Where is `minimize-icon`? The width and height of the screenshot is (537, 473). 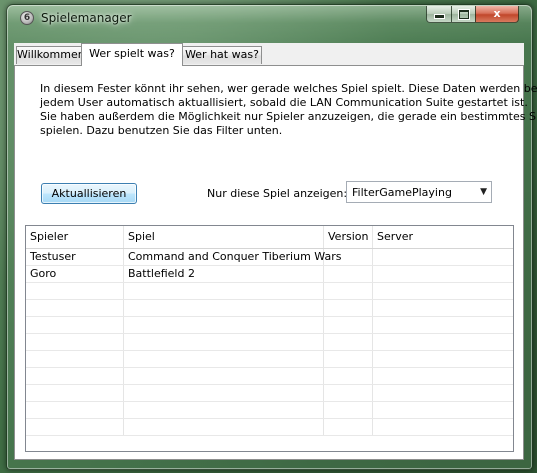 minimize-icon is located at coordinates (439, 16).